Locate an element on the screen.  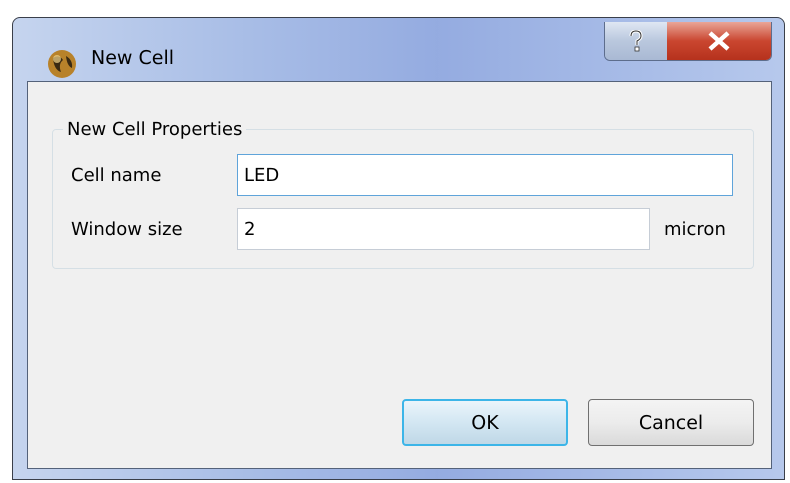
unit-label: micron is located at coordinates (695, 229).